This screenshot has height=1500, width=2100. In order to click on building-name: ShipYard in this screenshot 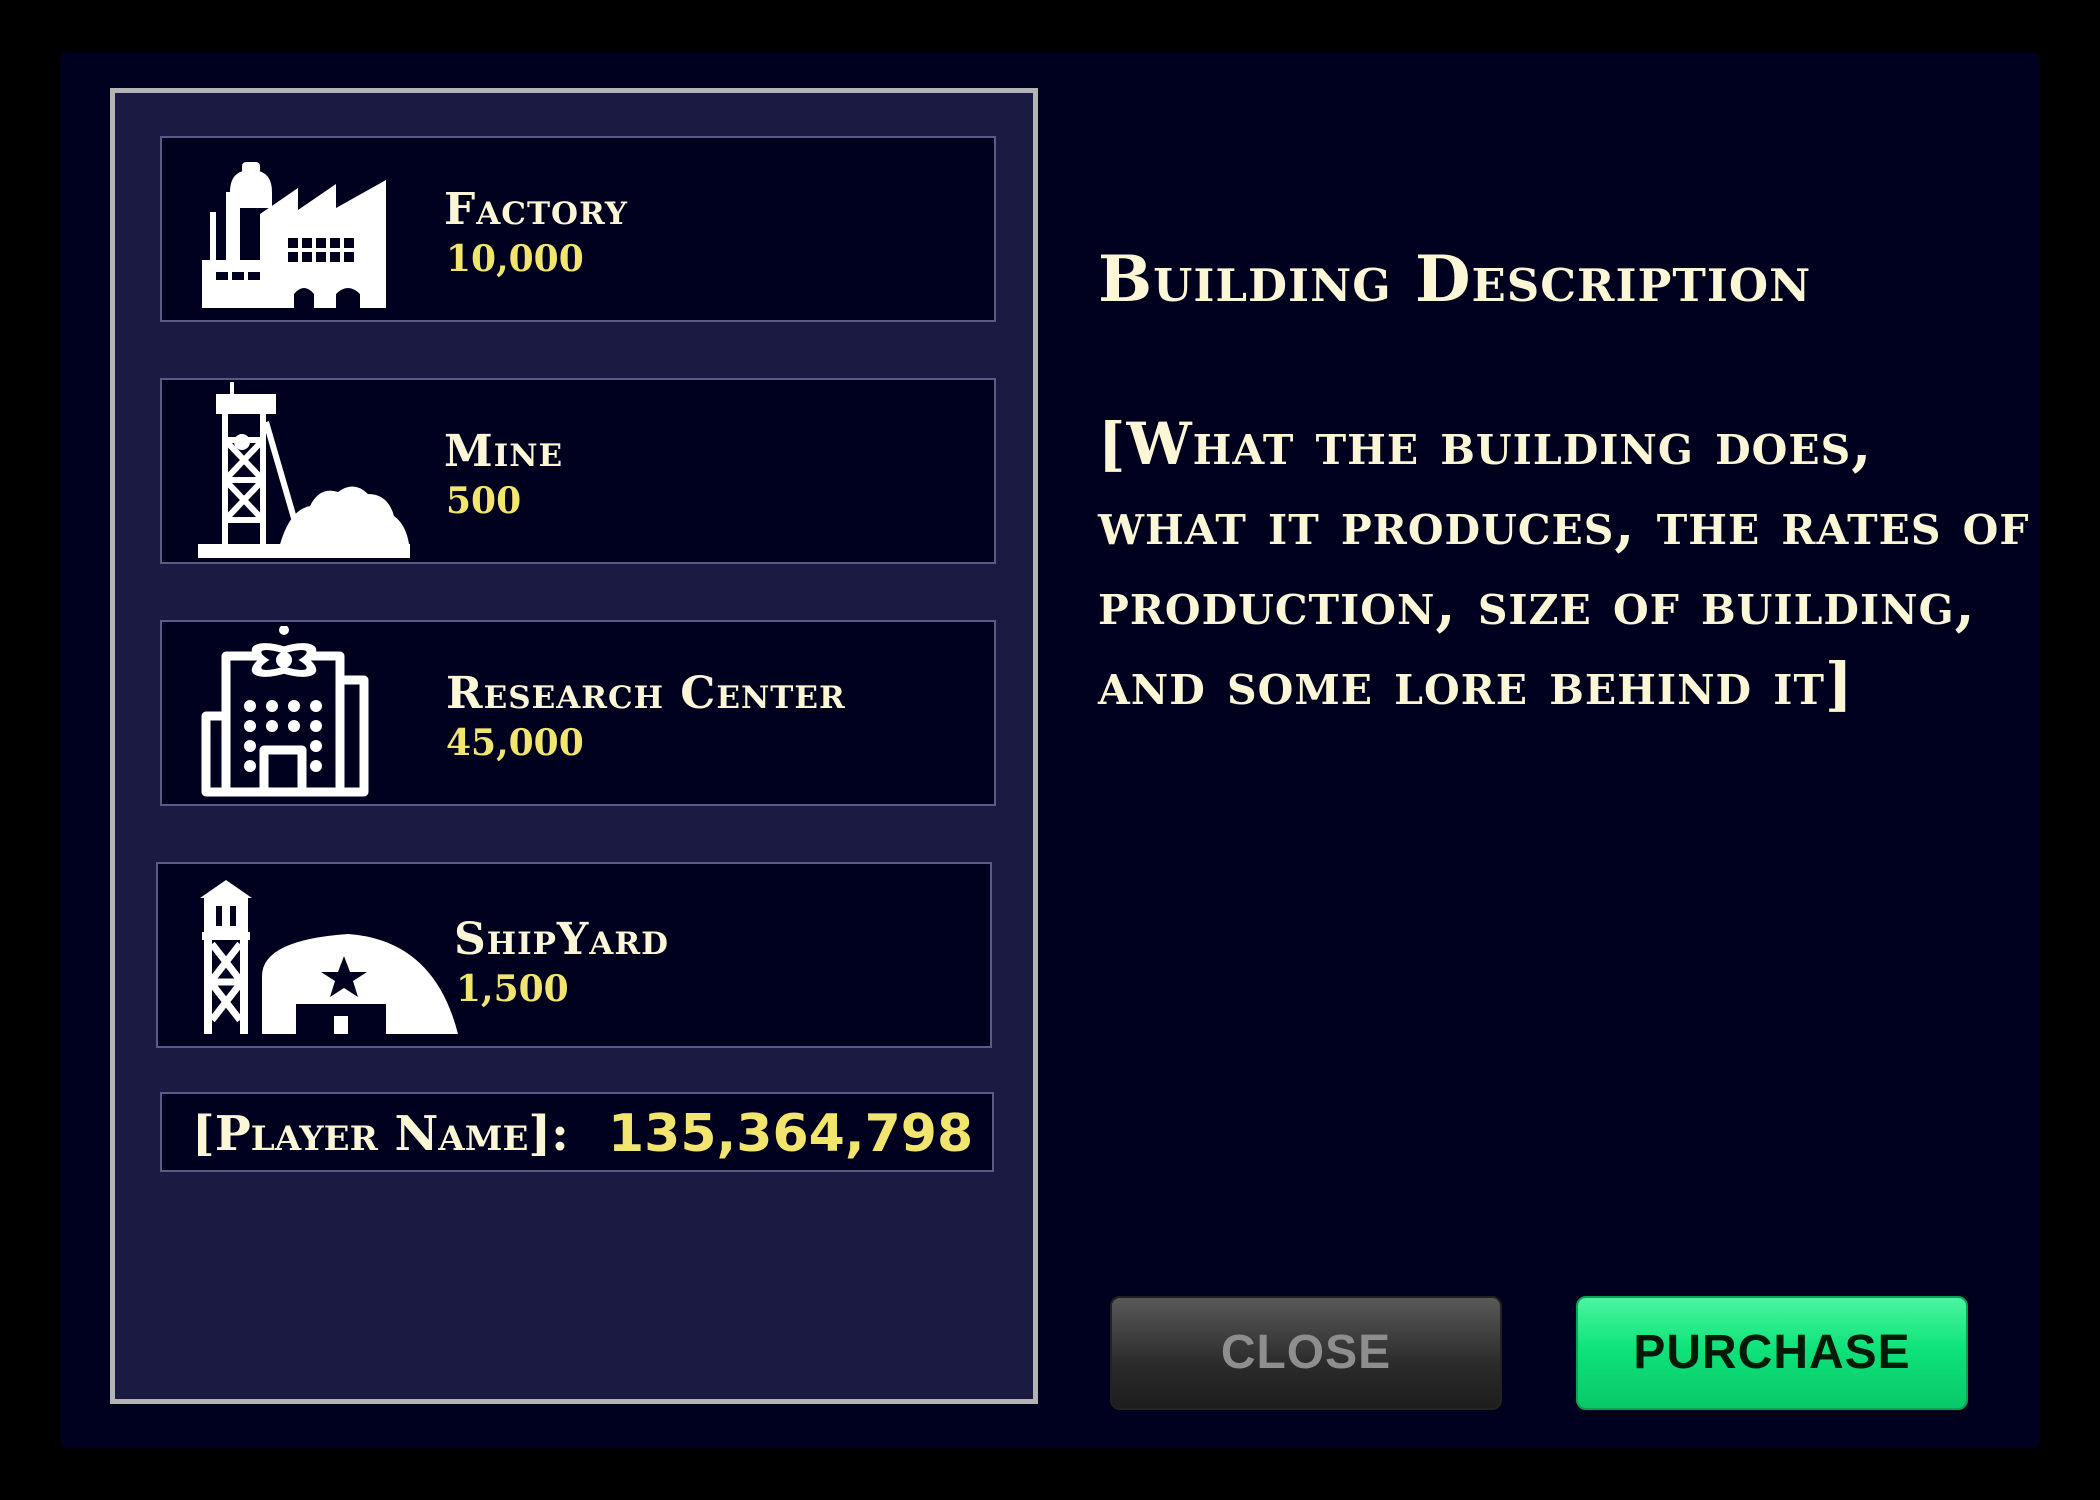, I will do `click(561, 939)`.